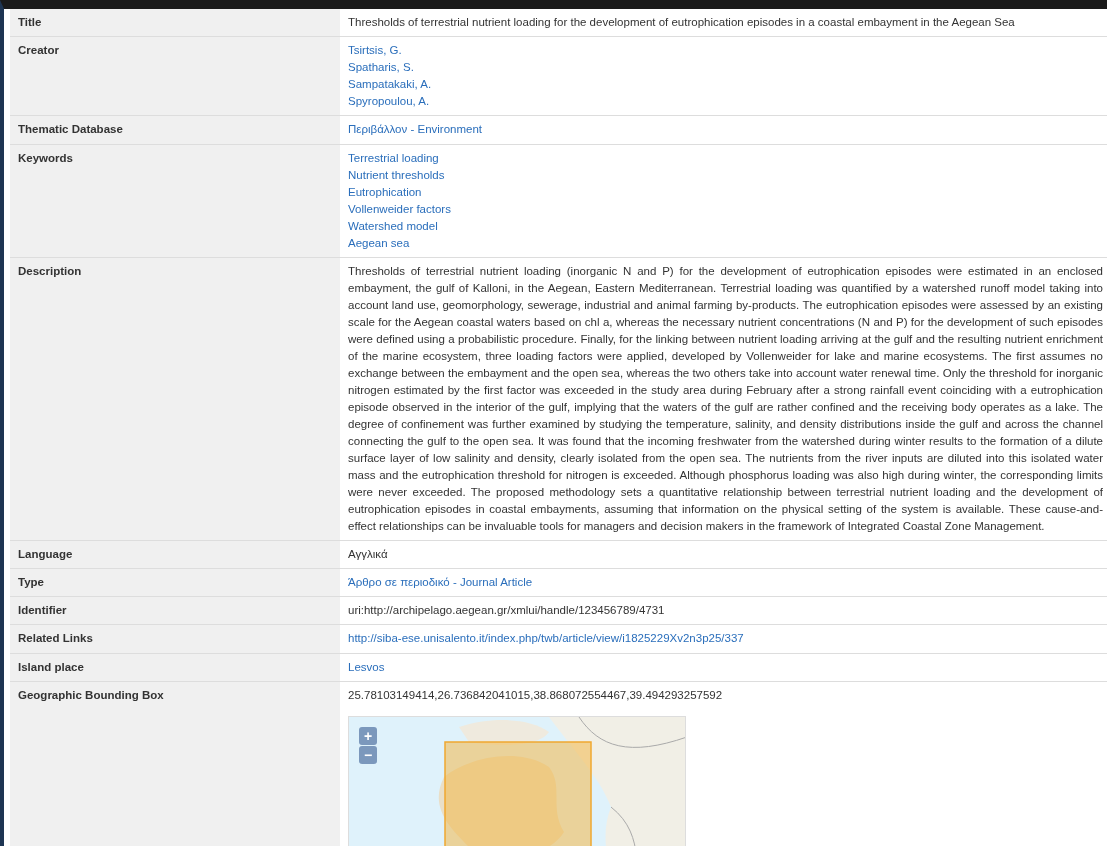 The height and width of the screenshot is (846, 1107). Describe the element at coordinates (42, 610) in the screenshot. I see `field-label: Identifier` at that location.